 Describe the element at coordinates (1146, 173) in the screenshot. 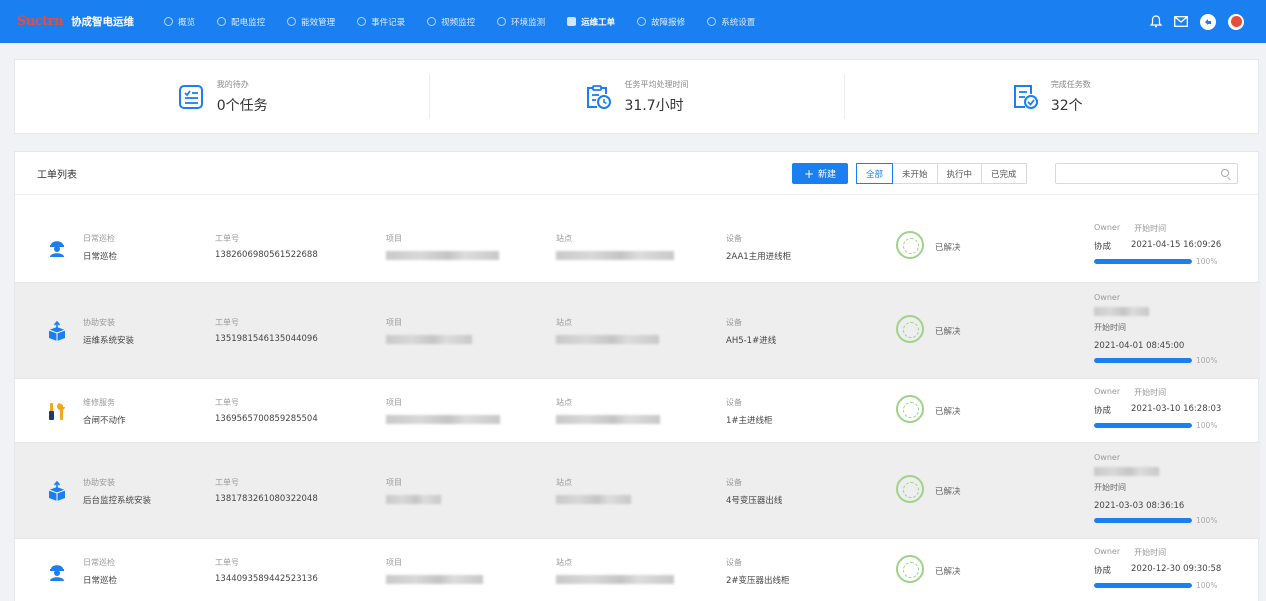

I see `search-input` at that location.